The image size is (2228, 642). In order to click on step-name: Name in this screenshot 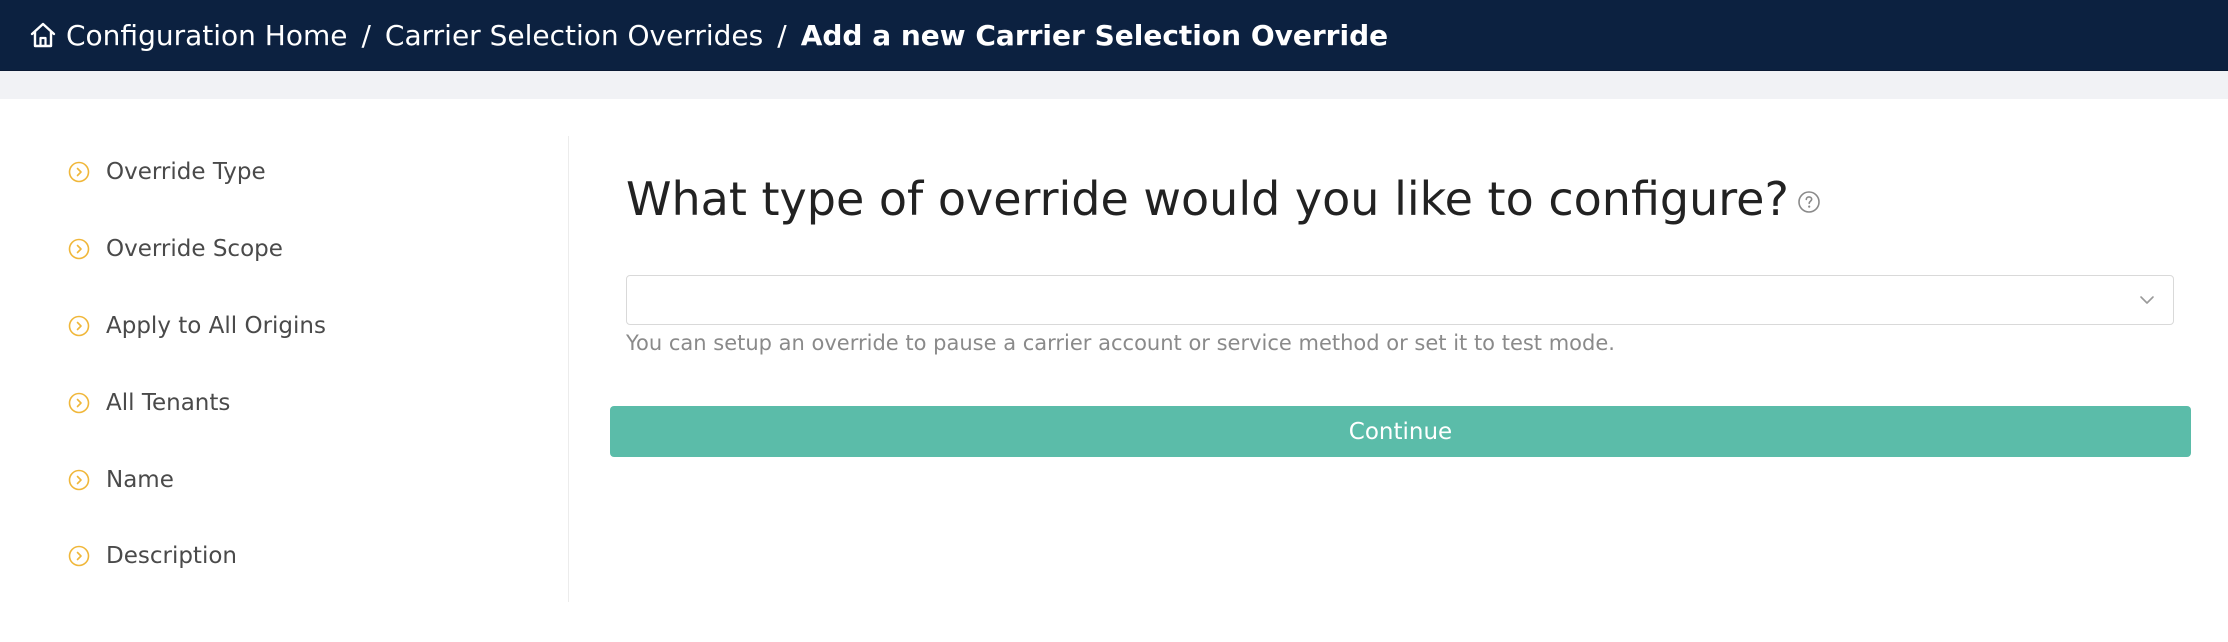, I will do `click(121, 480)`.